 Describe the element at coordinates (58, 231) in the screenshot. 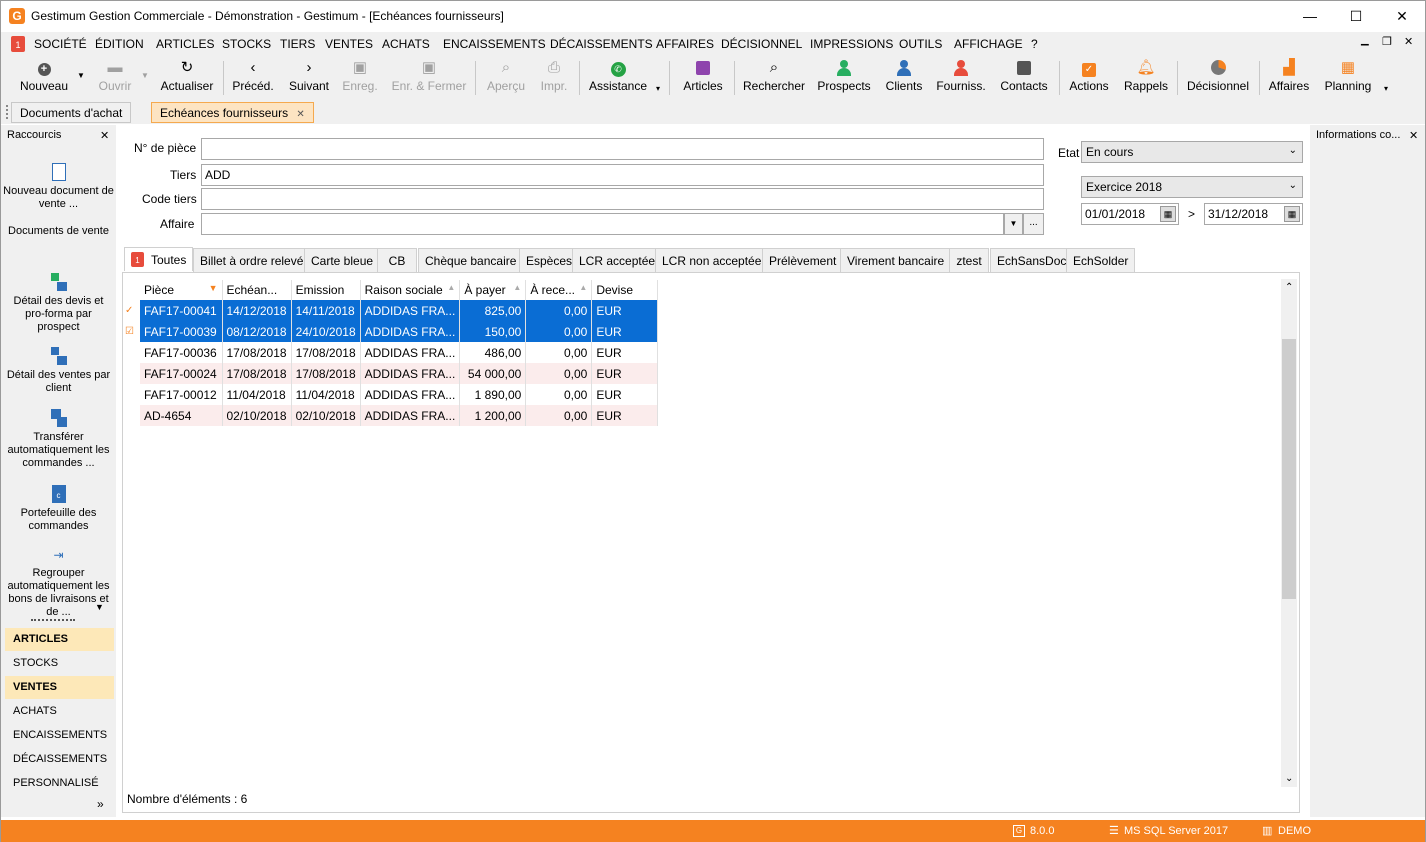

I see `shortcut-documents-vente: Documents de vente` at that location.